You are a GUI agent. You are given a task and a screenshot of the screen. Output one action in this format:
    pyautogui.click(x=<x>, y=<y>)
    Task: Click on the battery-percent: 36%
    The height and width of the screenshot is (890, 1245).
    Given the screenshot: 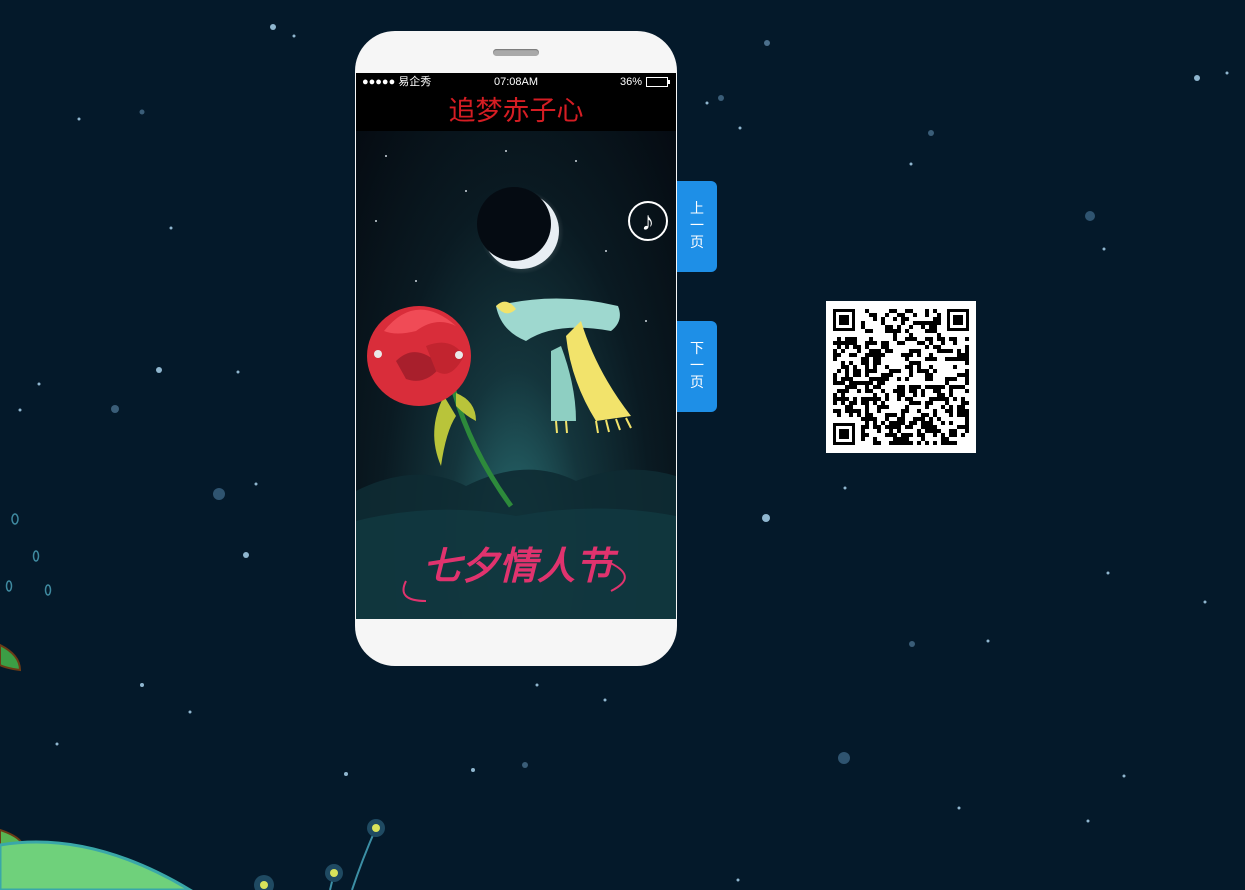 What is the action you would take?
    pyautogui.click(x=630, y=82)
    